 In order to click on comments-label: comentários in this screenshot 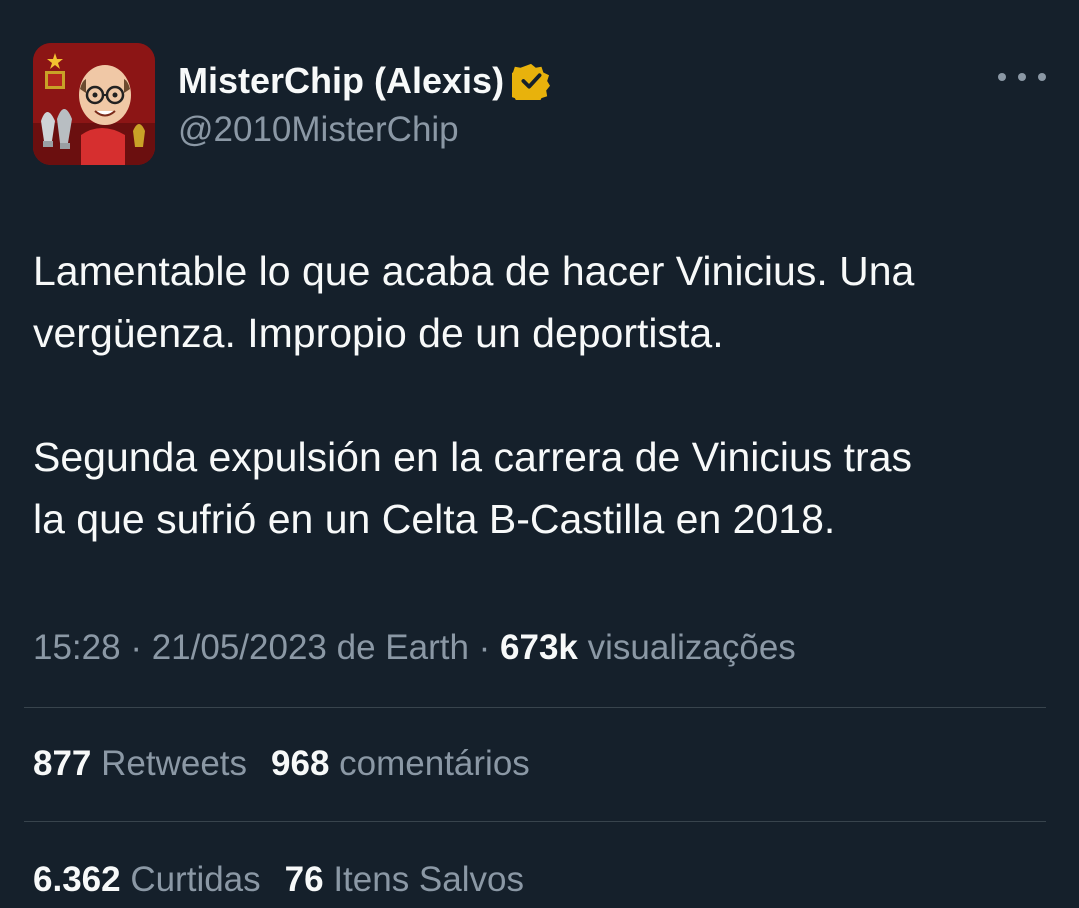, I will do `click(429, 763)`.